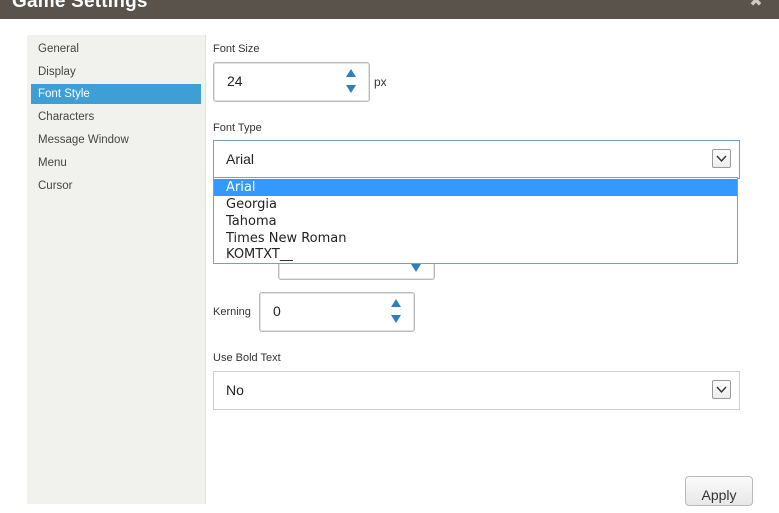 The image size is (779, 513). What do you see at coordinates (247, 358) in the screenshot?
I see `bold-text-label: Use Bold Text` at bounding box center [247, 358].